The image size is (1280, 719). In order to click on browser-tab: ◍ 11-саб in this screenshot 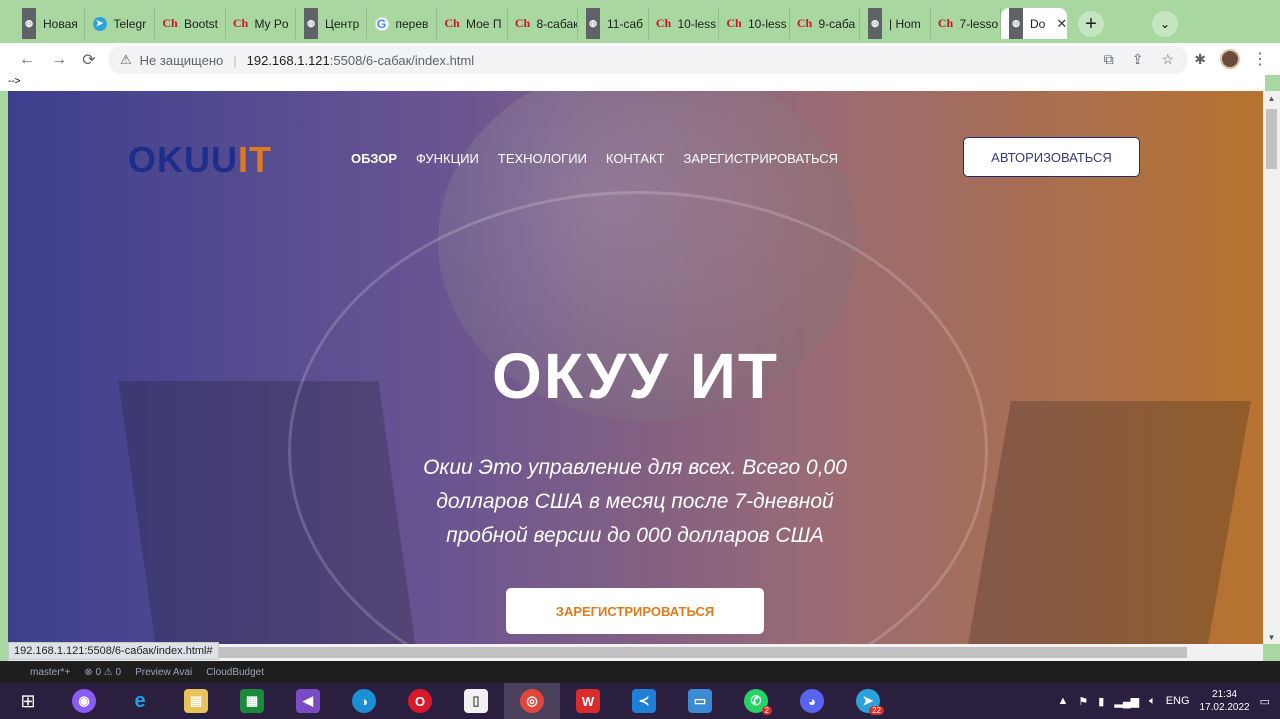, I will do `click(613, 23)`.